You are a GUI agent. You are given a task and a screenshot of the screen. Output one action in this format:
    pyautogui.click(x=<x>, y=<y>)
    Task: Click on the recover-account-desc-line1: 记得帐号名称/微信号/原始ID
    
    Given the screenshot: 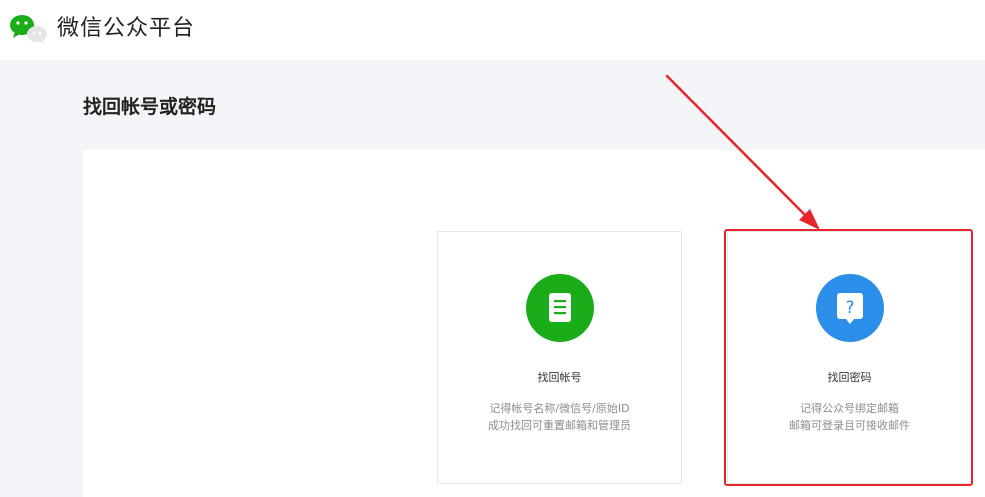 What is the action you would take?
    pyautogui.click(x=559, y=408)
    